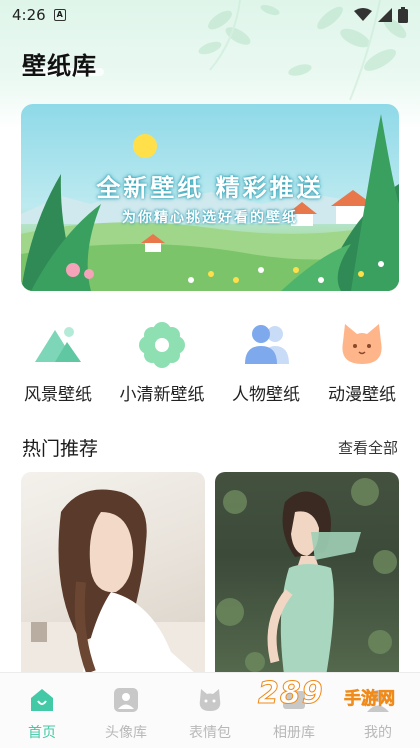  I want to click on view-all-link: 查看全部, so click(368, 447).